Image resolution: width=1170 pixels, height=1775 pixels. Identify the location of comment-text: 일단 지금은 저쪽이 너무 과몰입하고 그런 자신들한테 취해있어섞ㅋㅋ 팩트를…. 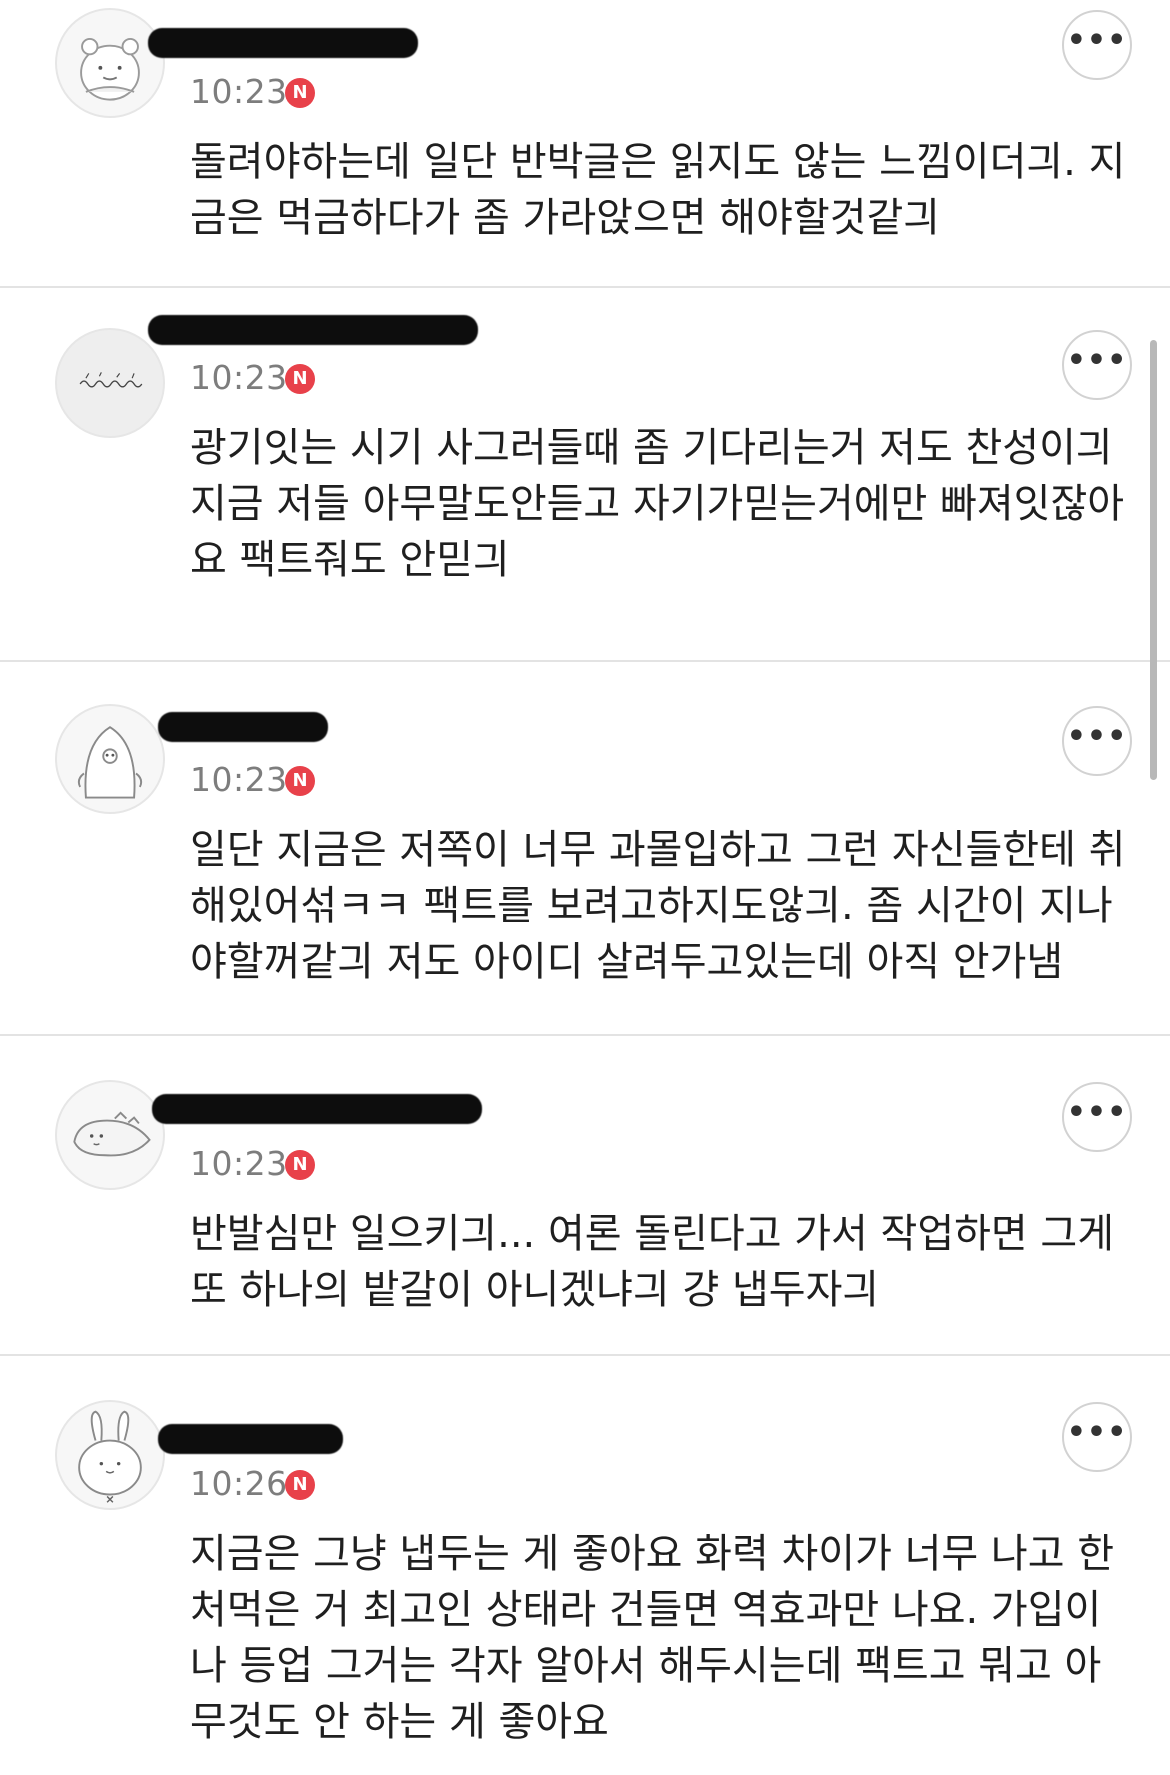
(658, 906).